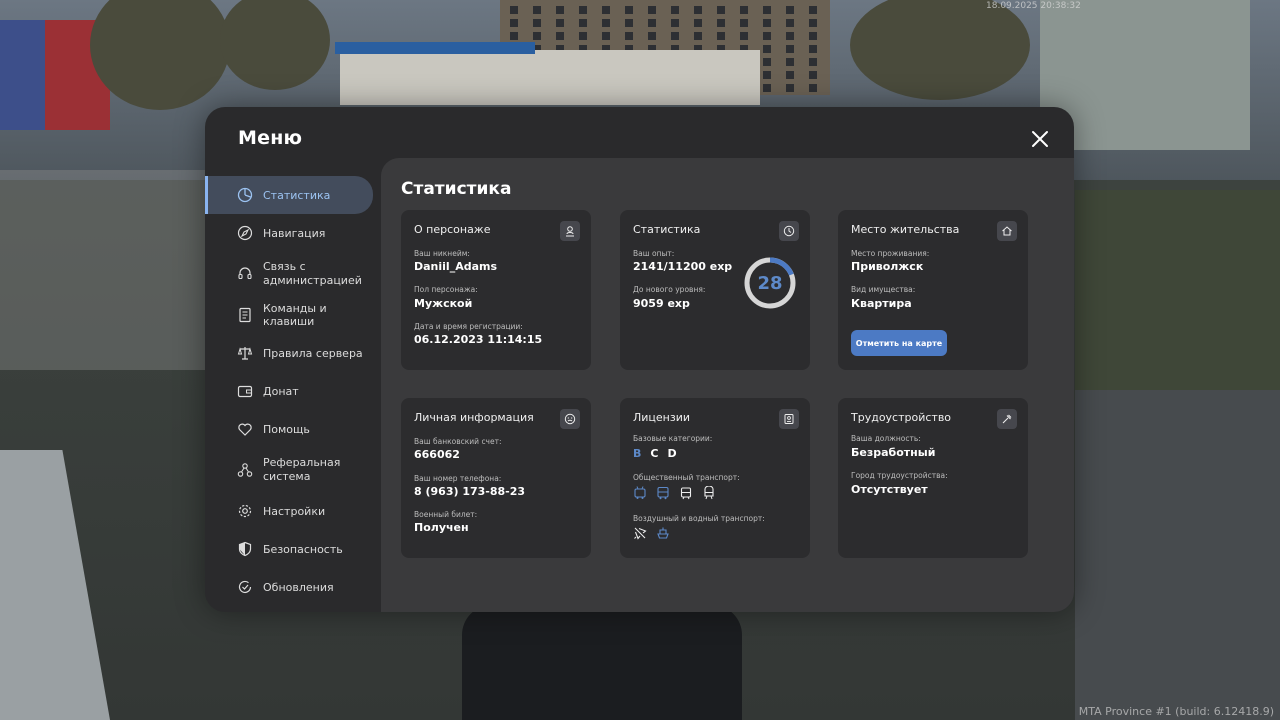  I want to click on sidebar-item-label: Реферальная система, so click(302, 469).